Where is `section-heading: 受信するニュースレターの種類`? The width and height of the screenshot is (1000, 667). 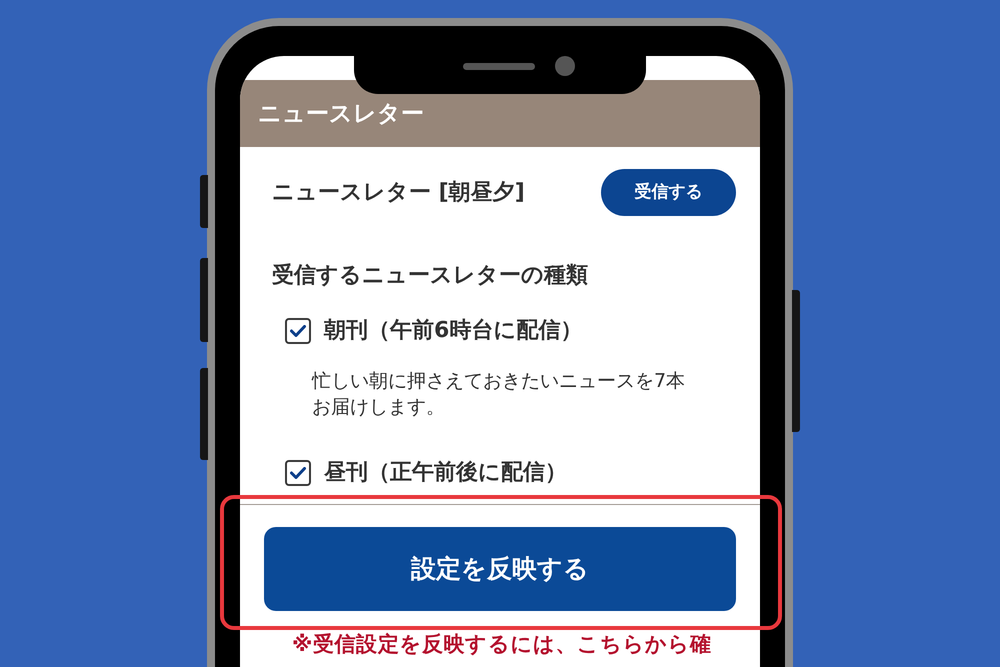 section-heading: 受信するニュースレターの種類 is located at coordinates (430, 276).